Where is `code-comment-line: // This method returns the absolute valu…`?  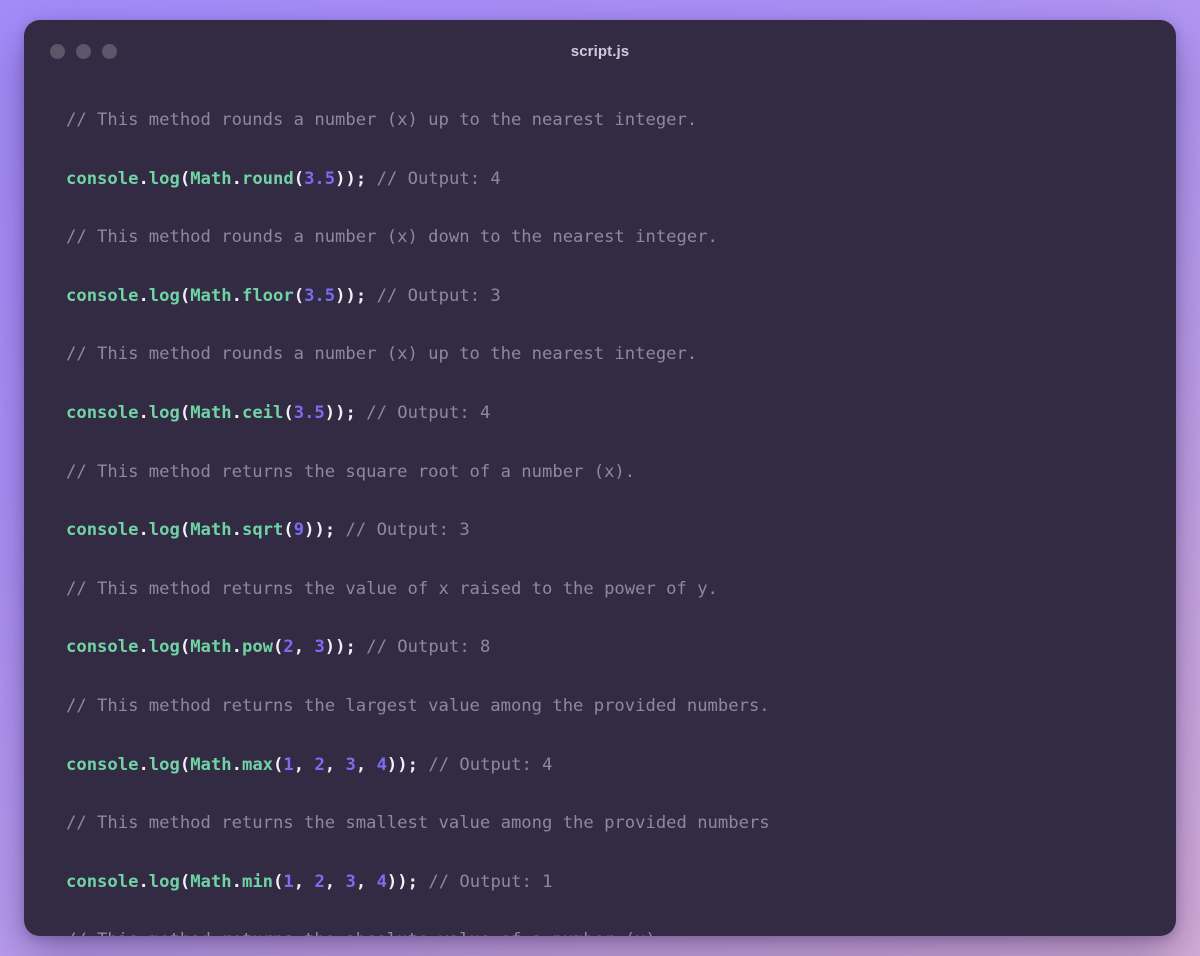 code-comment-line: // This method returns the absolute valu… is located at coordinates (606, 931).